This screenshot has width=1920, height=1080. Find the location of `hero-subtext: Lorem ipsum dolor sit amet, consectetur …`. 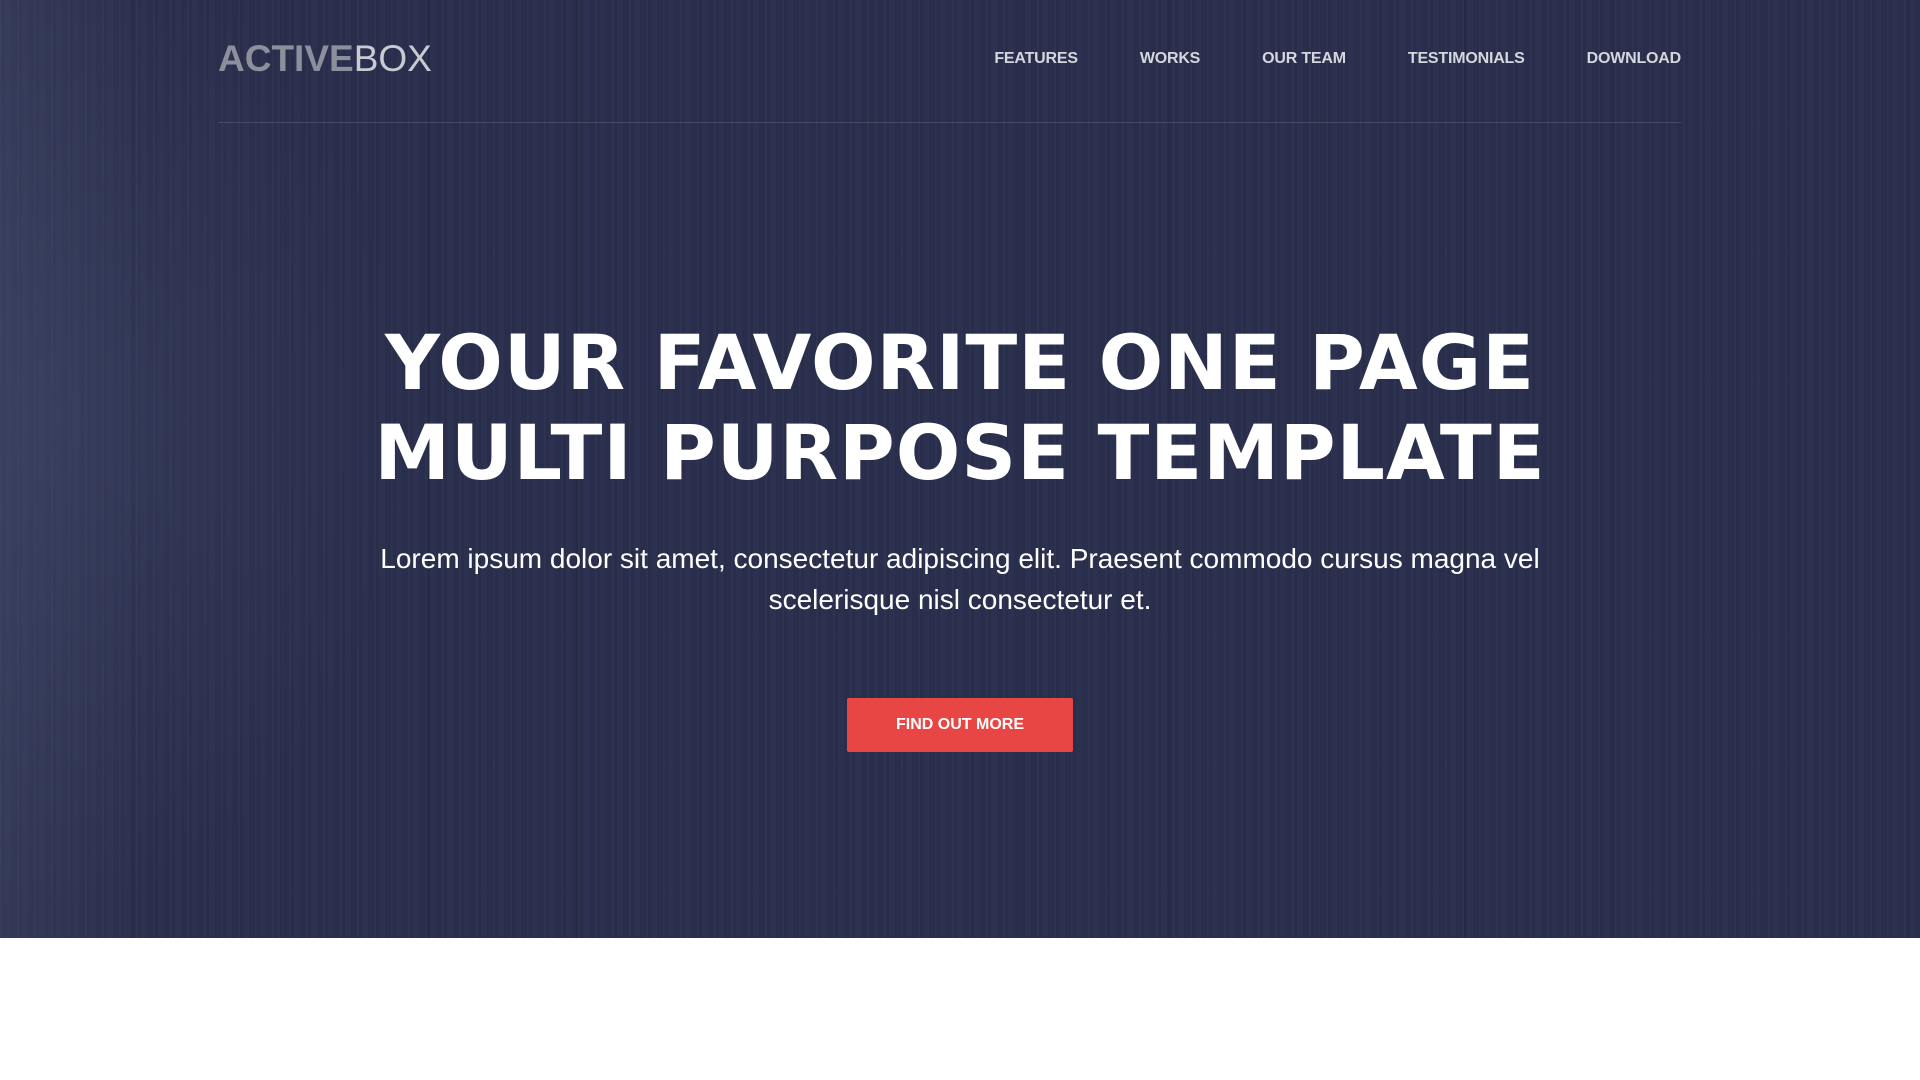

hero-subtext: Lorem ipsum dolor sit amet, consectetur … is located at coordinates (960, 579).